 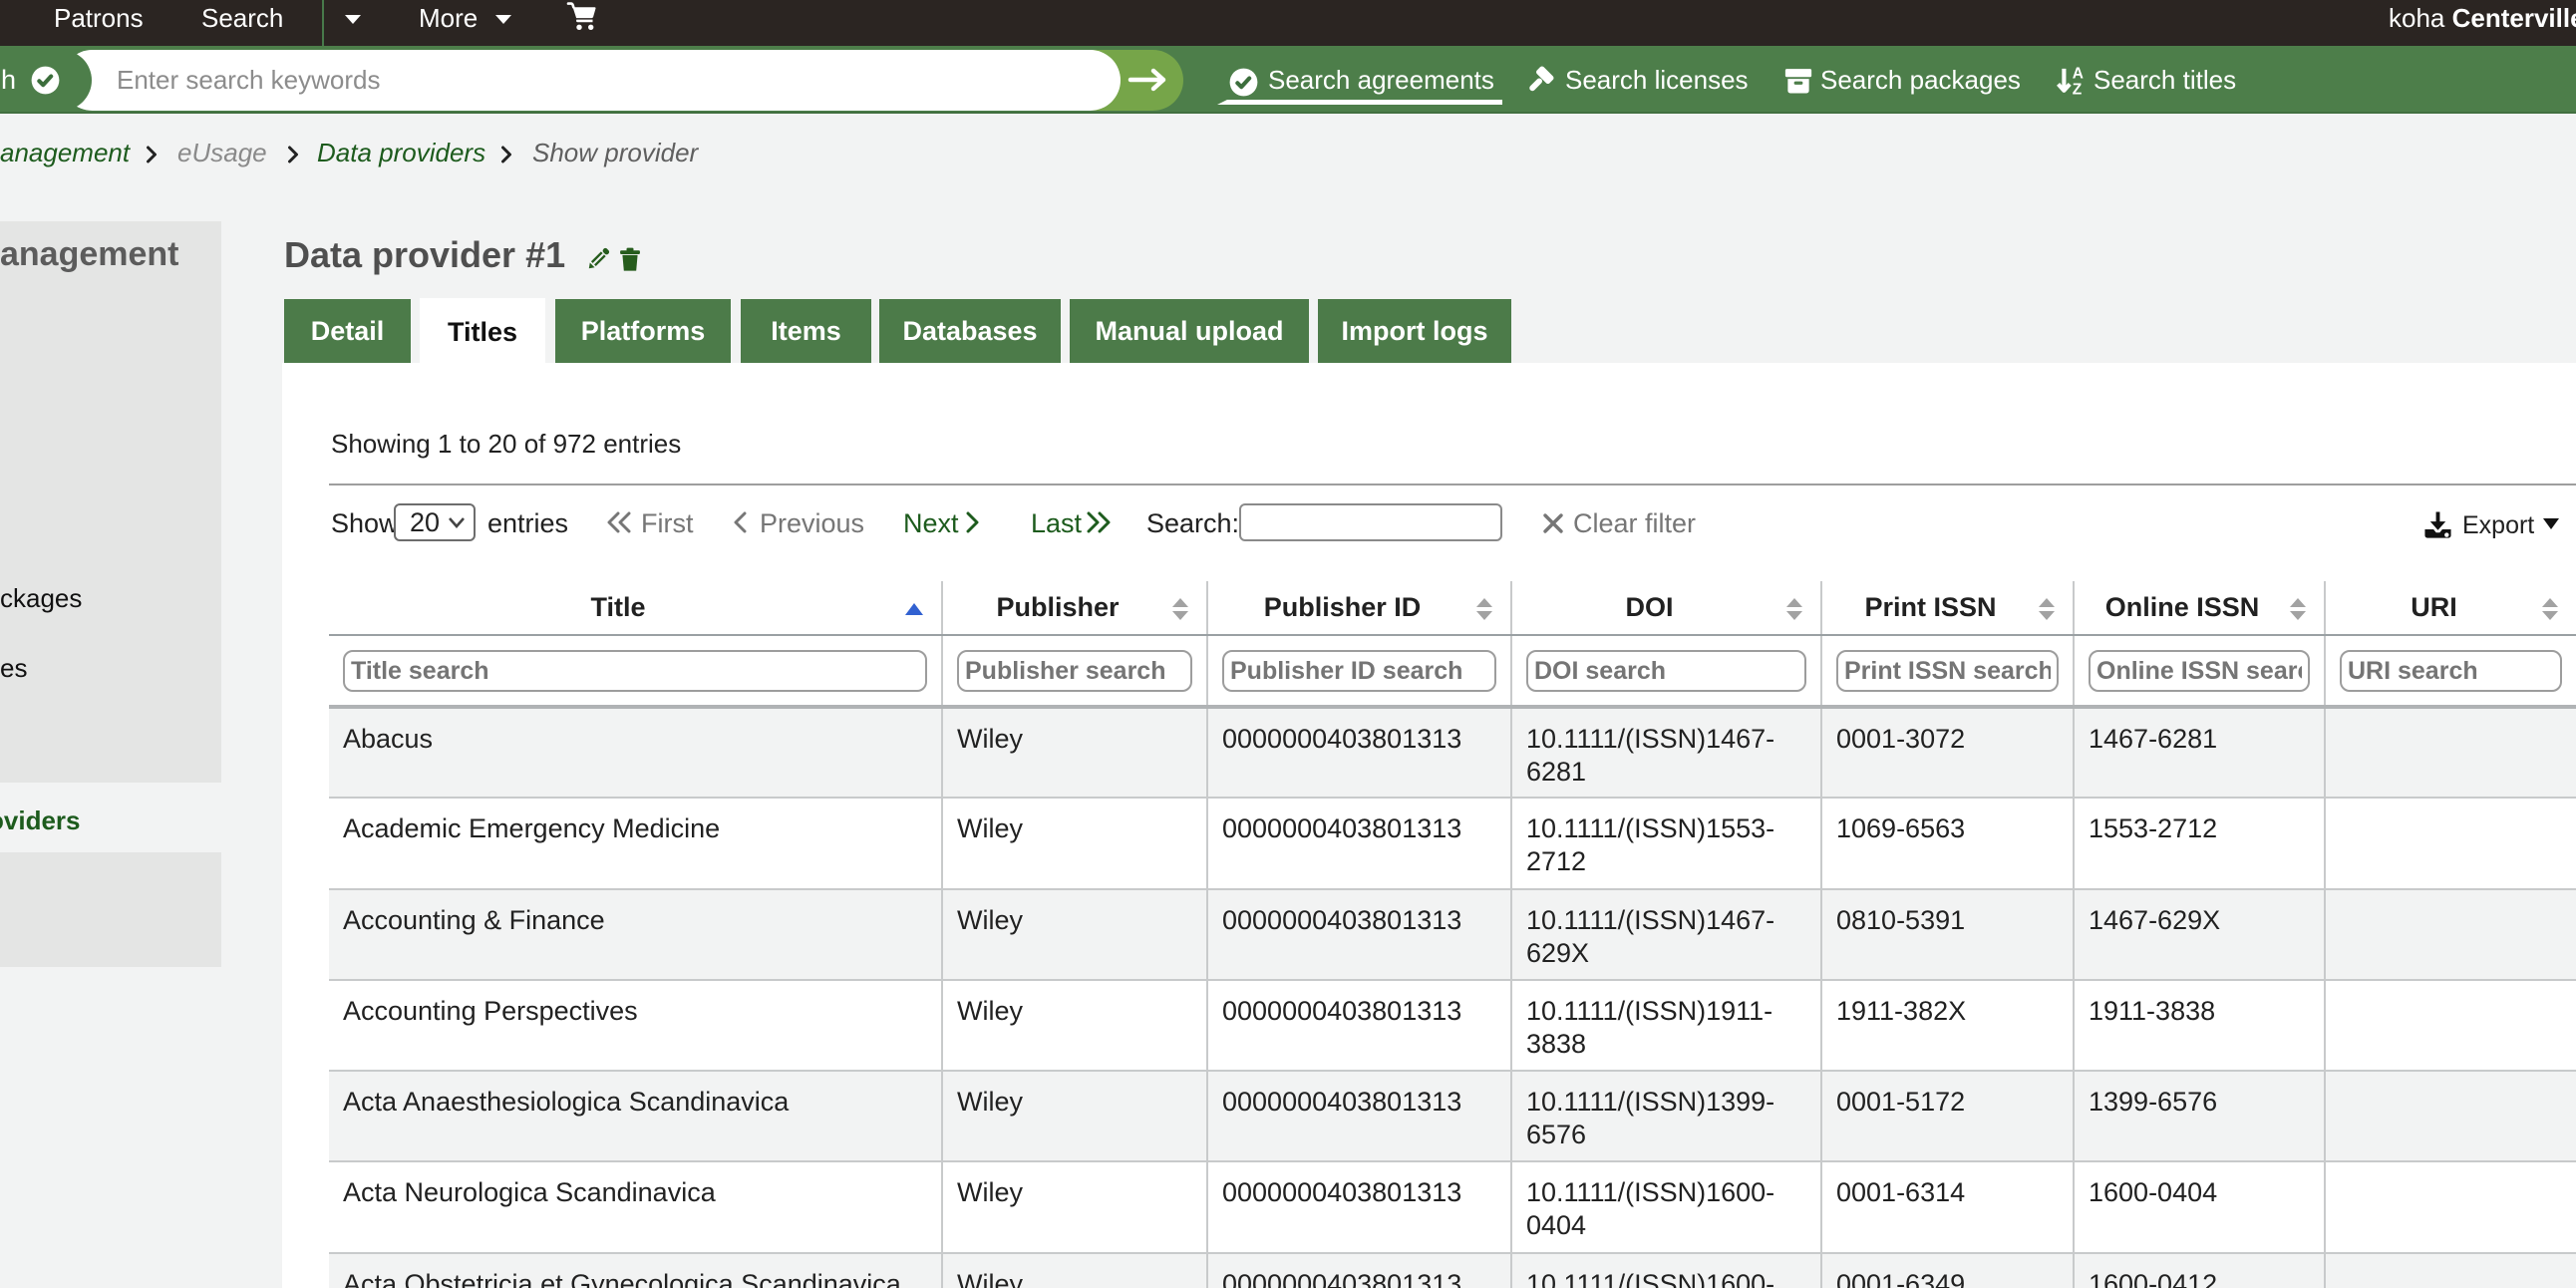 What do you see at coordinates (2078, 74) in the screenshot?
I see `svg-text: A` at bounding box center [2078, 74].